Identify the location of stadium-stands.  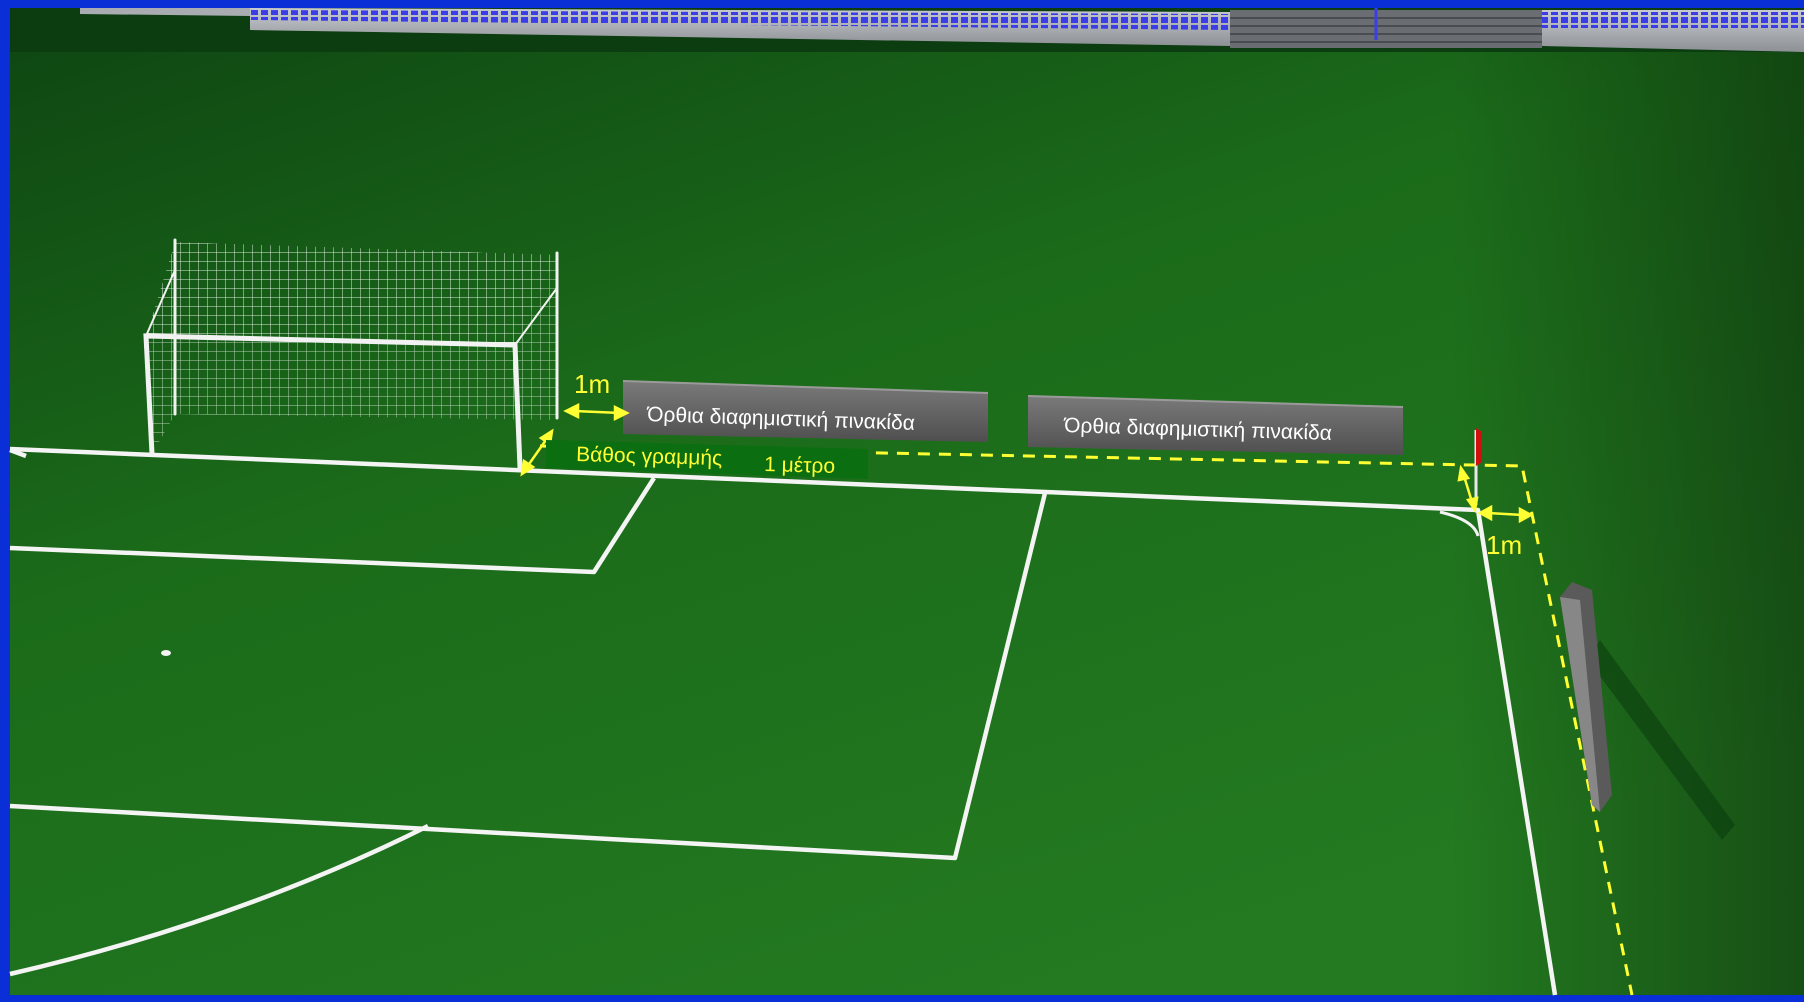
(907, 30).